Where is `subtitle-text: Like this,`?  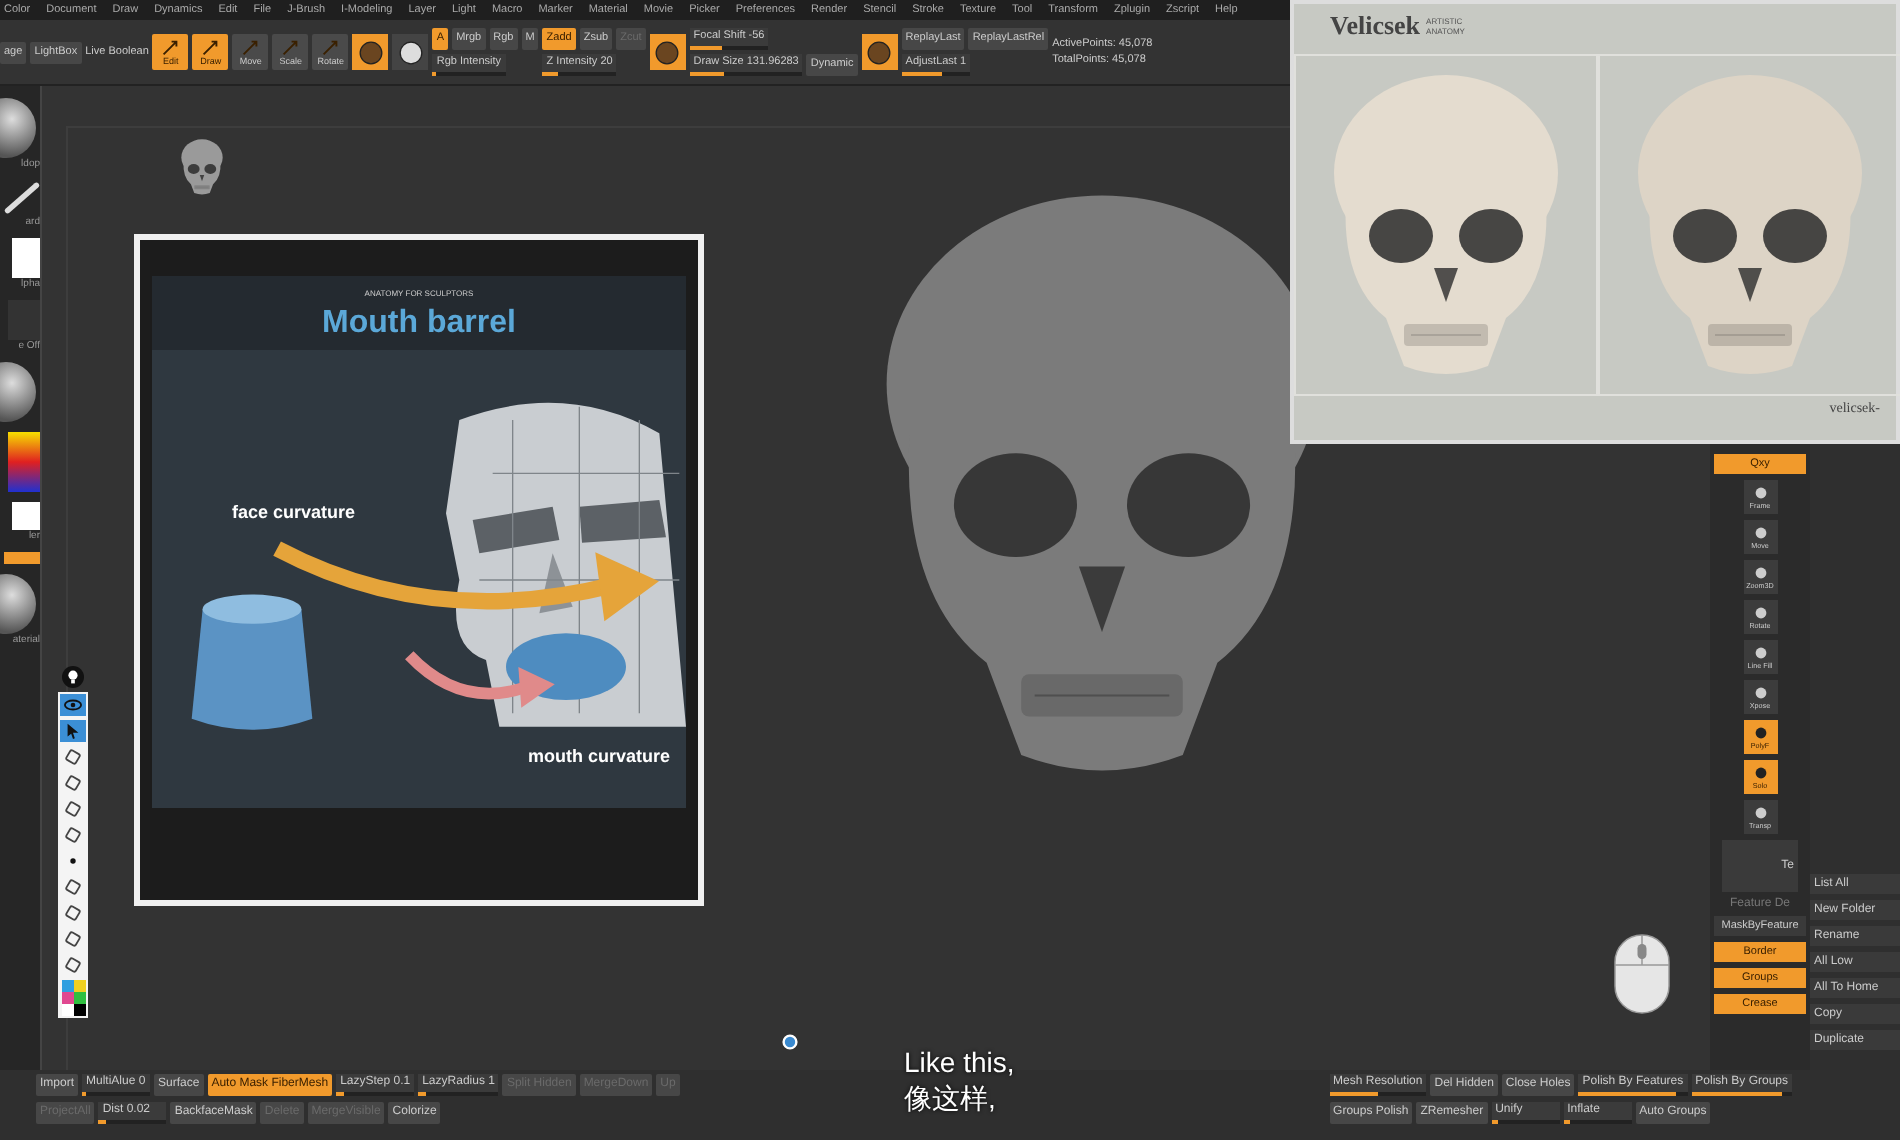 subtitle-text: Like this, is located at coordinates (959, 1062).